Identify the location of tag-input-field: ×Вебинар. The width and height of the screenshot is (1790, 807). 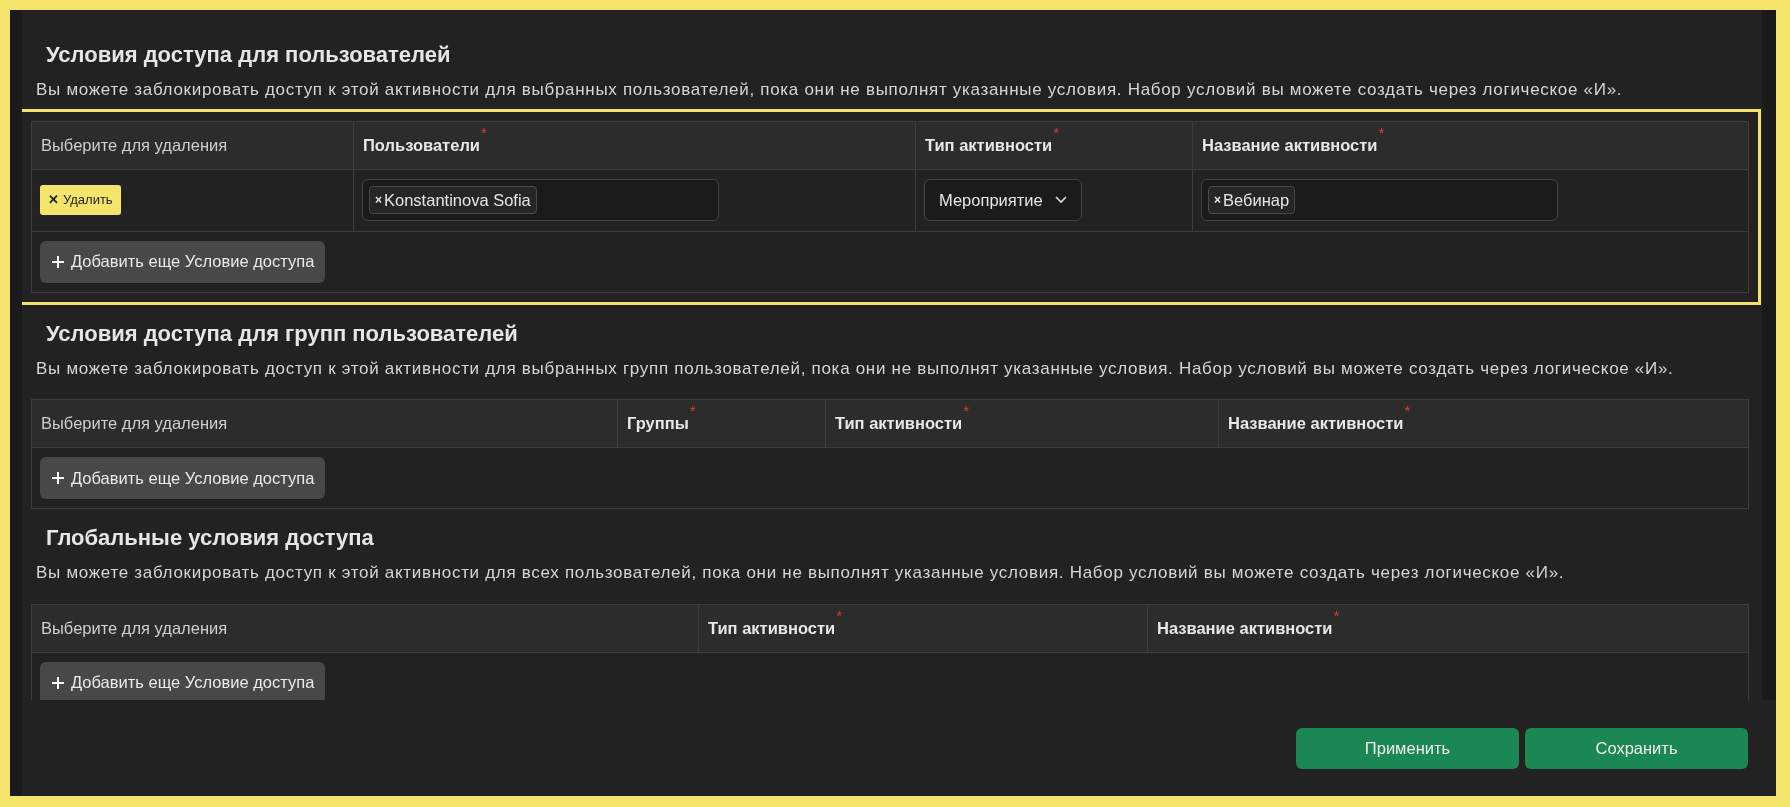
(1379, 200).